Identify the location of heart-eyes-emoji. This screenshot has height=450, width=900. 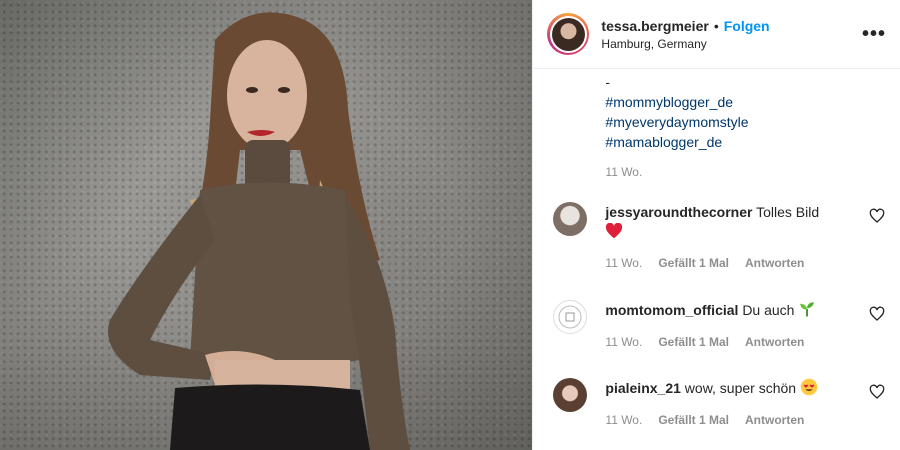
(809, 389).